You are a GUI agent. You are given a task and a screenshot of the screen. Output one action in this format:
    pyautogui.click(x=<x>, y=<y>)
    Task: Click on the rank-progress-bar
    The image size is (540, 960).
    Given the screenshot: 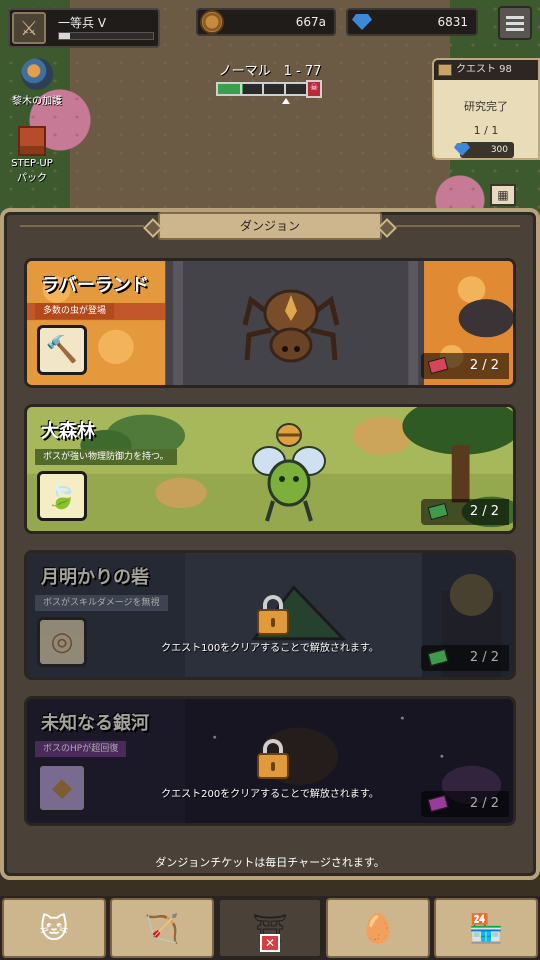 What is the action you would take?
    pyautogui.click(x=106, y=36)
    